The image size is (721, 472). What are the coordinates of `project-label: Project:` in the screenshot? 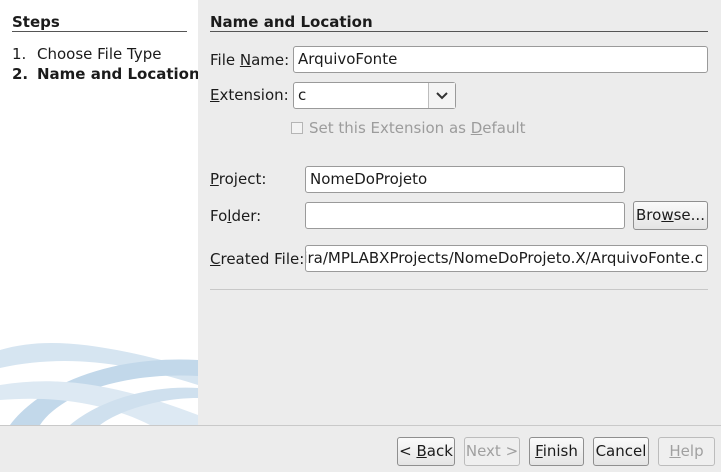 It's located at (238, 179).